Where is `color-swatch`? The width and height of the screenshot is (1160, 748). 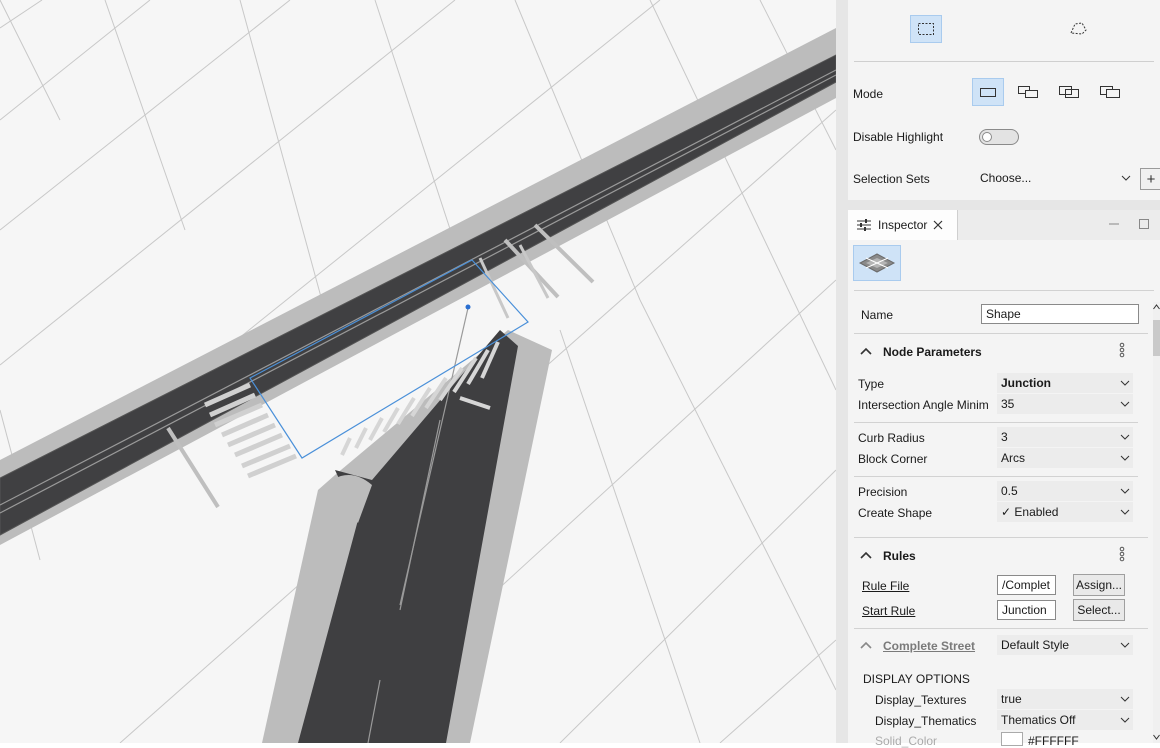 color-swatch is located at coordinates (1012, 739).